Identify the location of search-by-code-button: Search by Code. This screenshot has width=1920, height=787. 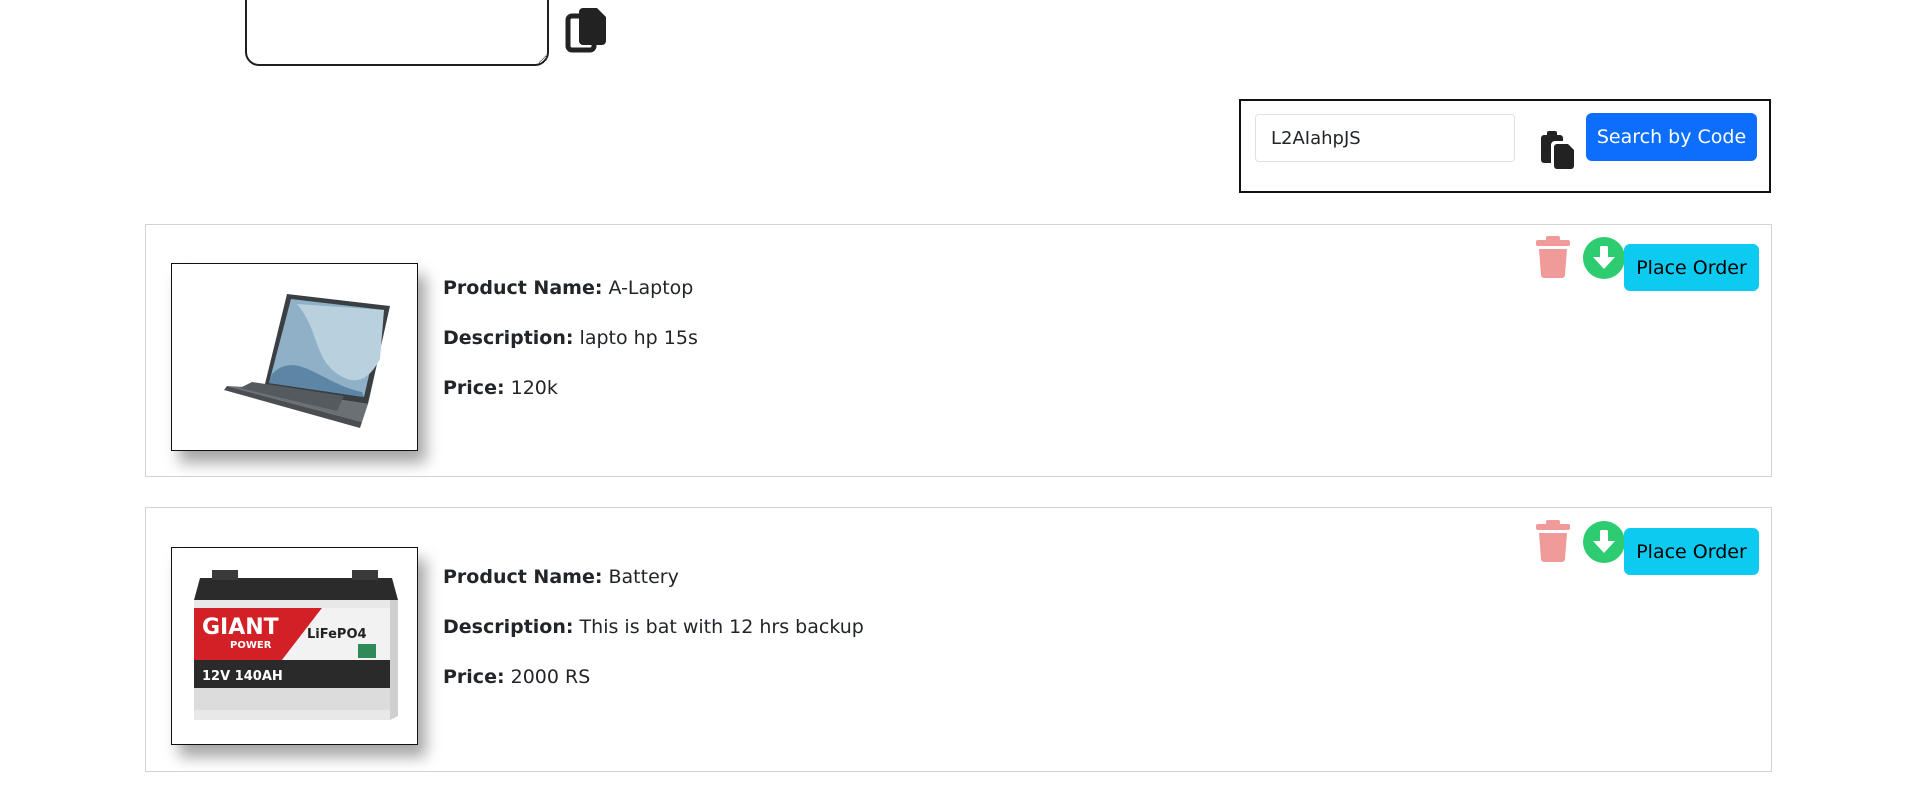
(1671, 137).